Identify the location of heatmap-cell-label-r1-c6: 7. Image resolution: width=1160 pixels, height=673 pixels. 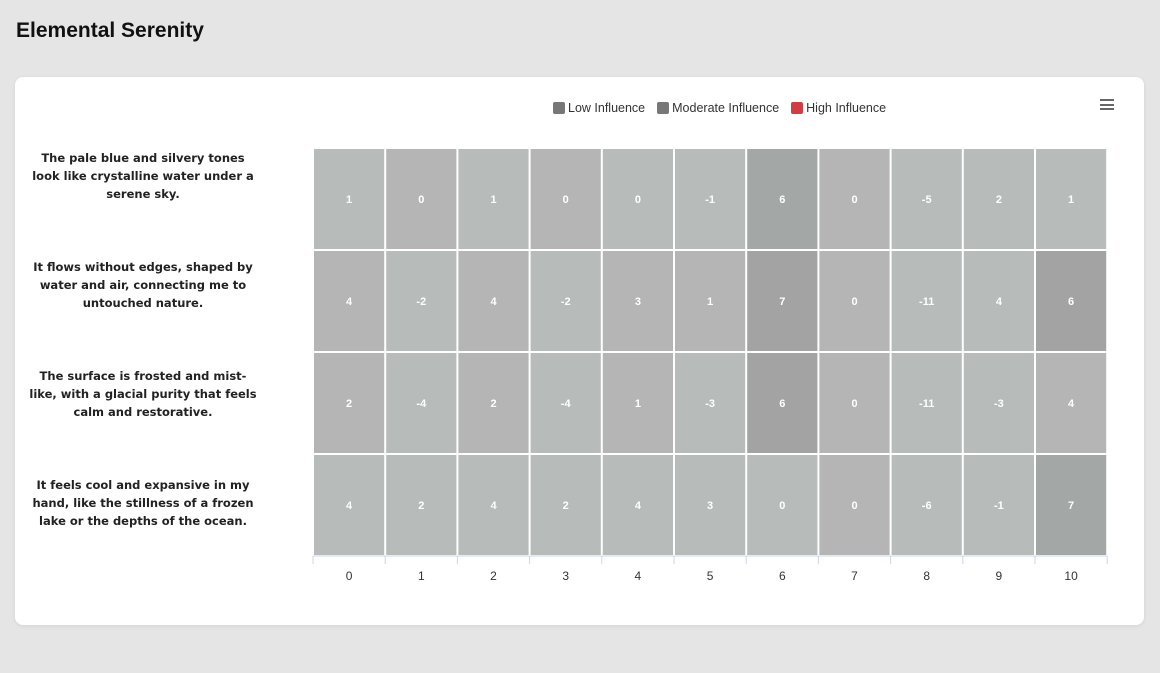
(782, 302).